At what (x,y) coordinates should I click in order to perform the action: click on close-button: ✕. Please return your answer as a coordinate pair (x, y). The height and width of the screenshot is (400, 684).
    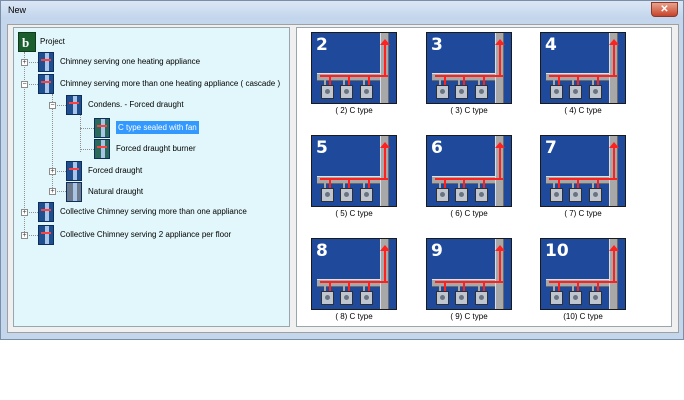
    Looking at the image, I should click on (664, 9).